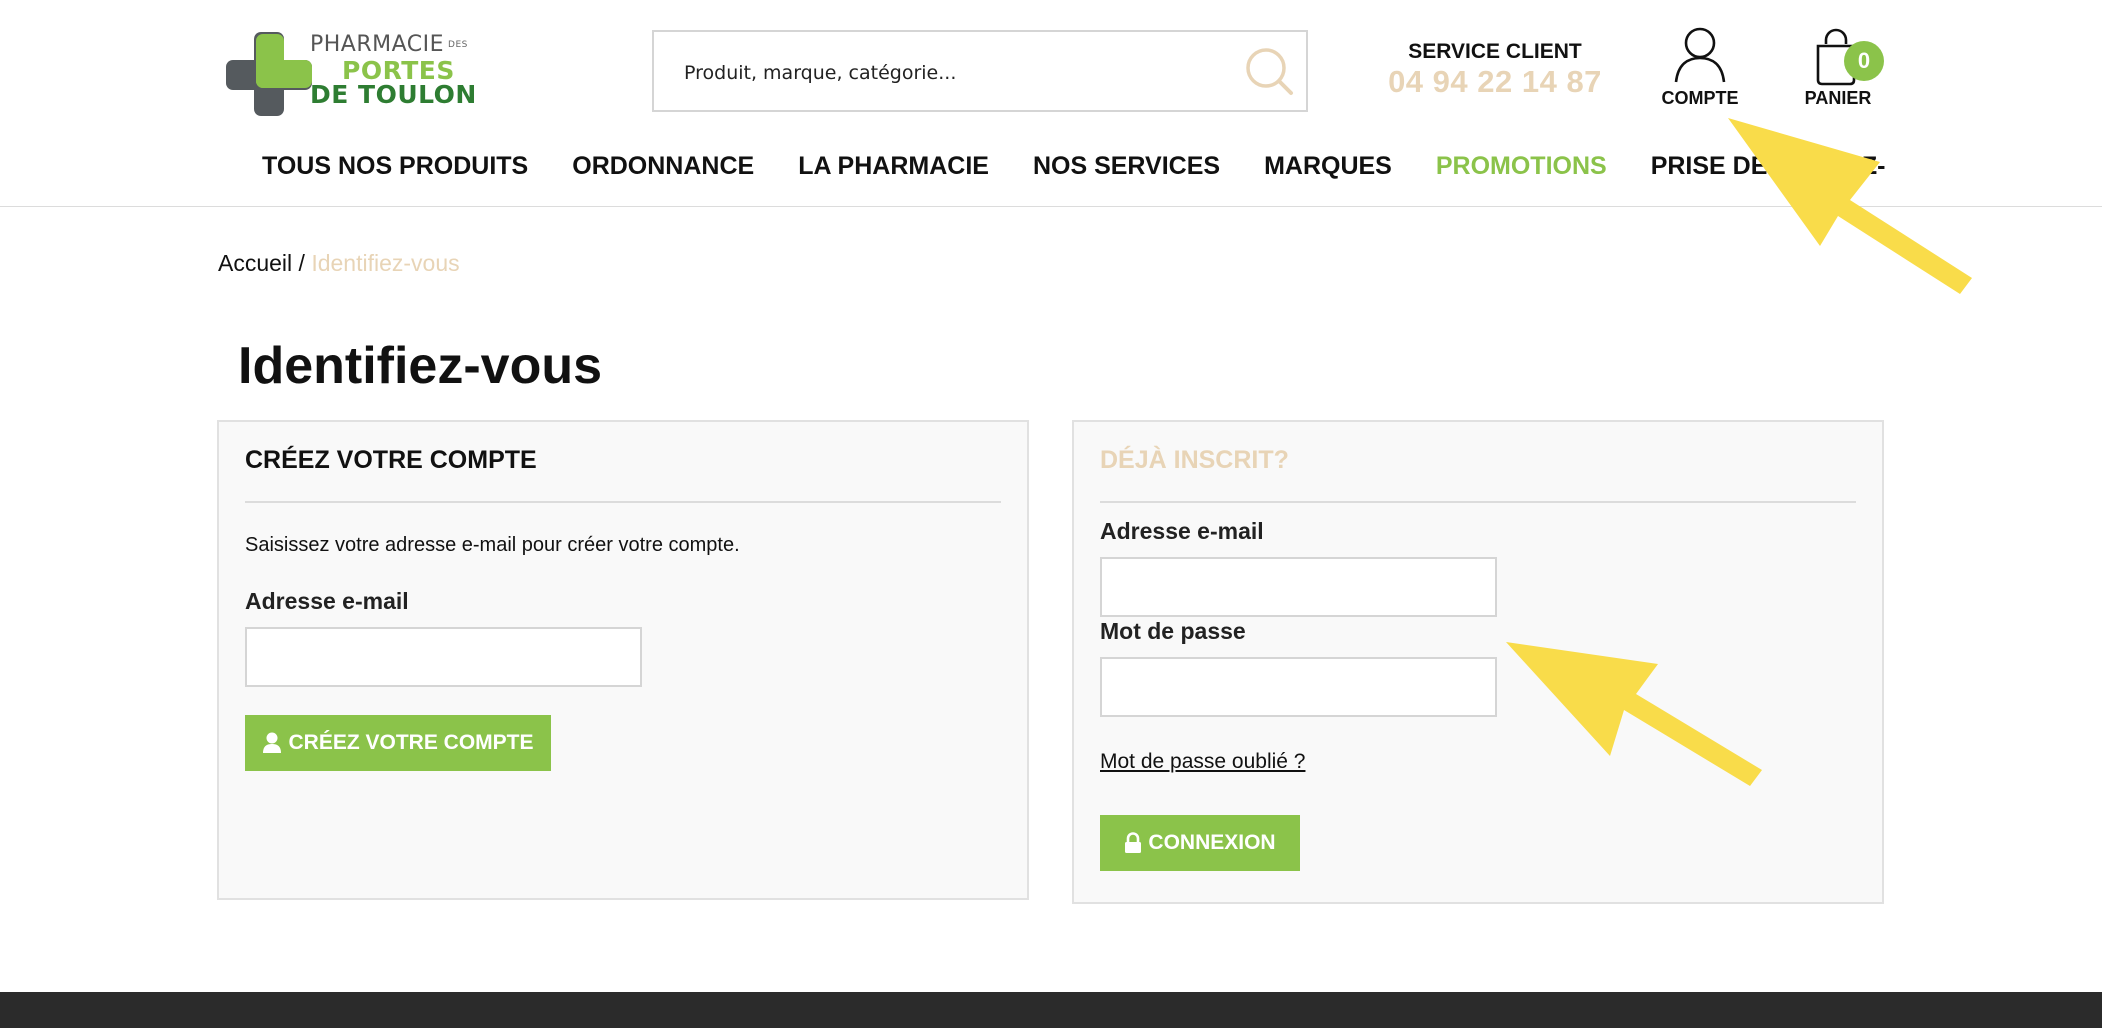 This screenshot has width=2102, height=1028. I want to click on breadcrumb-current: Identifiez-vous, so click(385, 263).